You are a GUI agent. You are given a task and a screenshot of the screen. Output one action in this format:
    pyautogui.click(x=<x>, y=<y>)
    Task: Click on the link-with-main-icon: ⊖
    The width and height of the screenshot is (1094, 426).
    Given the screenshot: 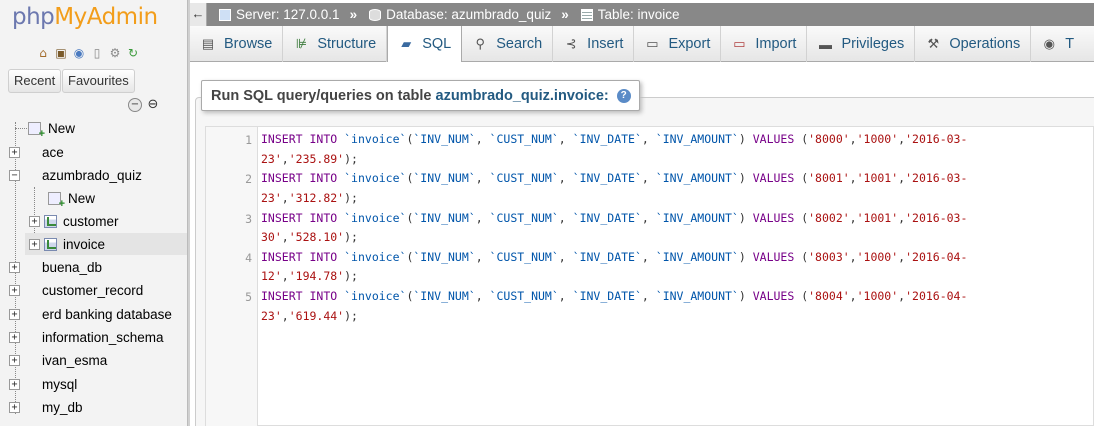 What is the action you would take?
    pyautogui.click(x=153, y=105)
    